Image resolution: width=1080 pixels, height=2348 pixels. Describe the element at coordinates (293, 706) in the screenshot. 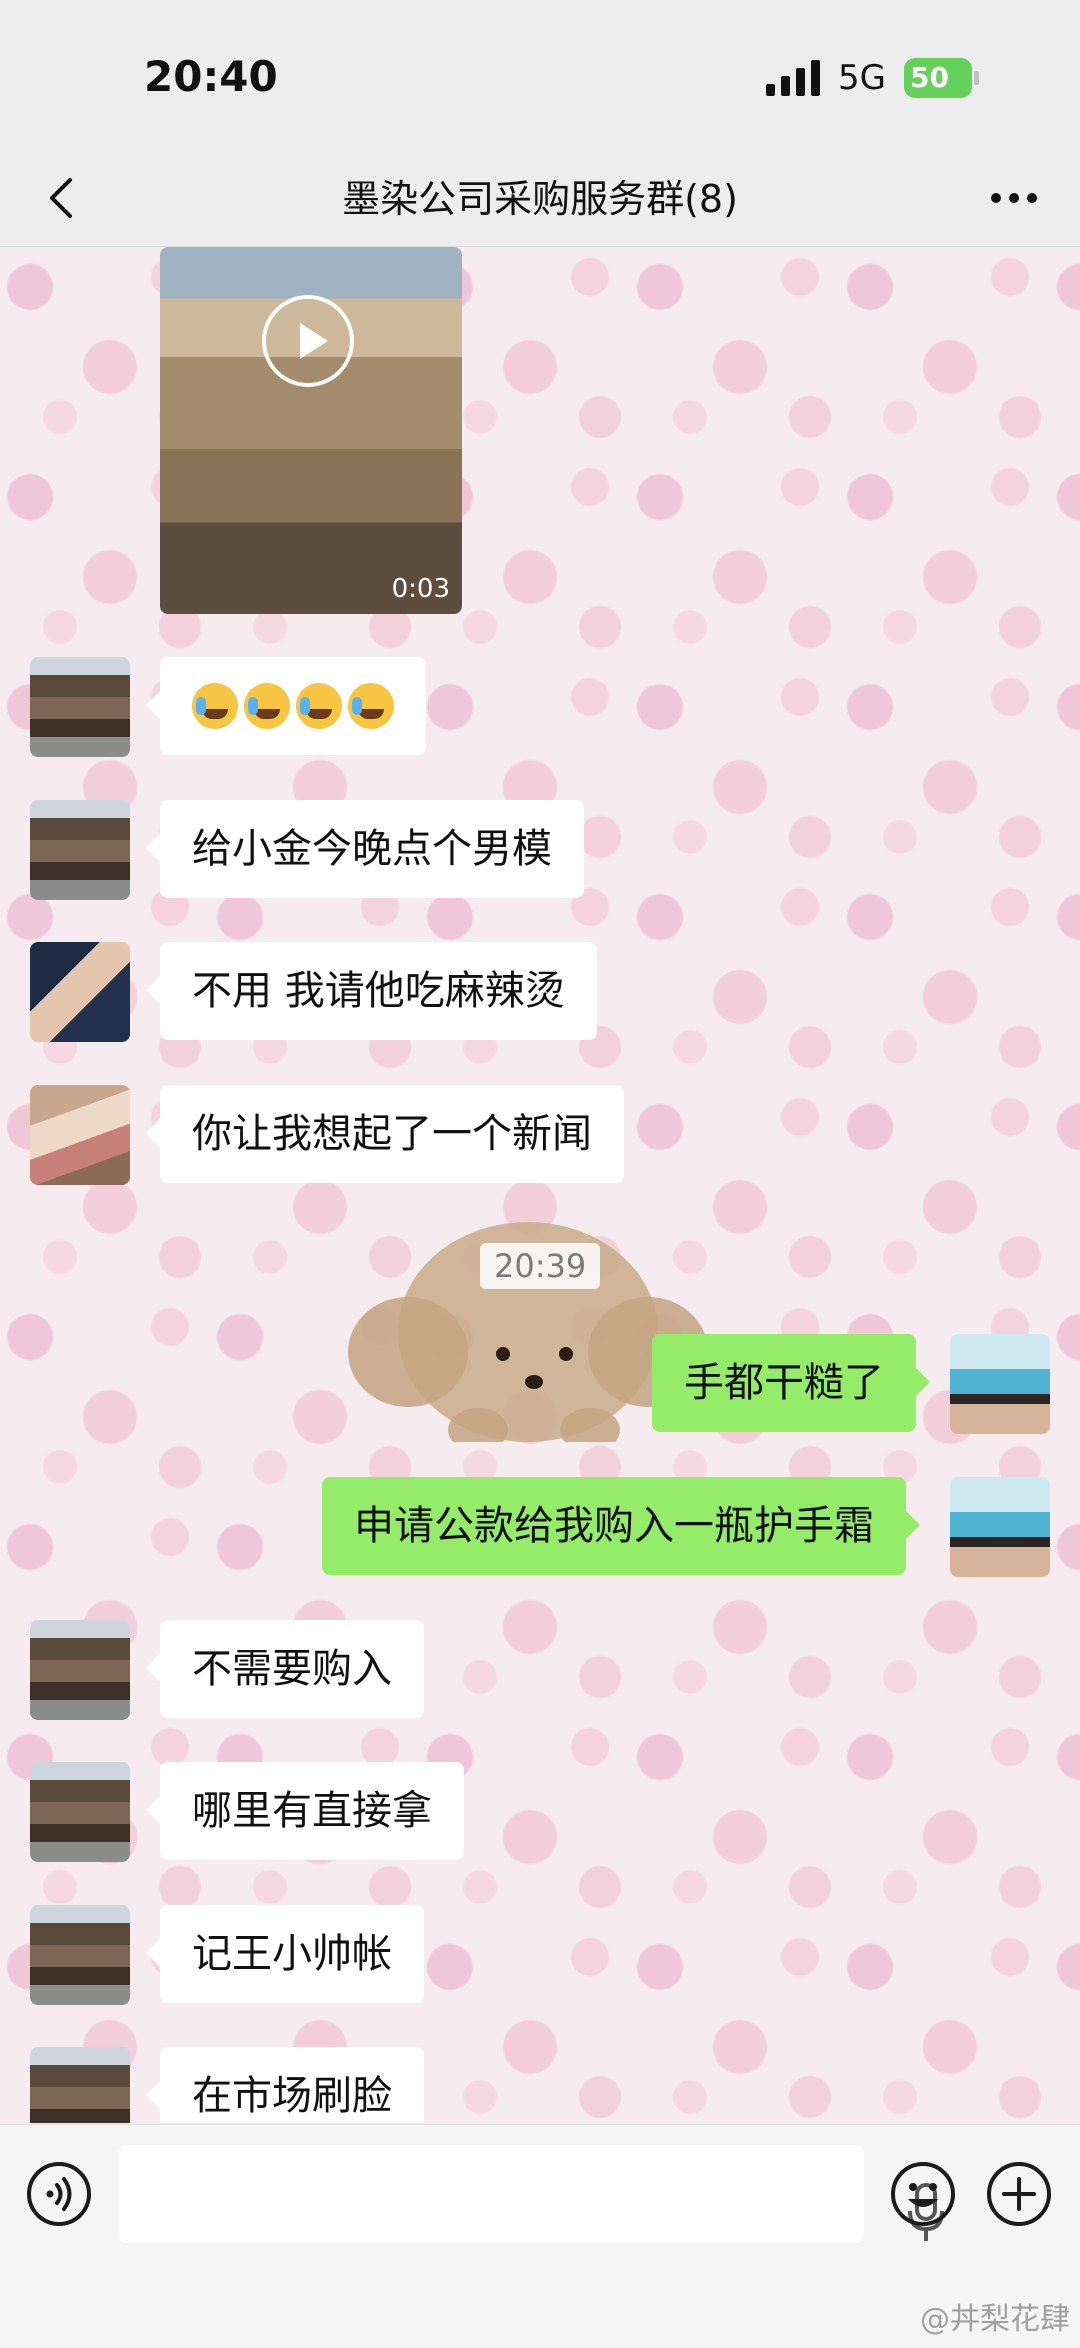

I see `crying-emoji-row` at that location.